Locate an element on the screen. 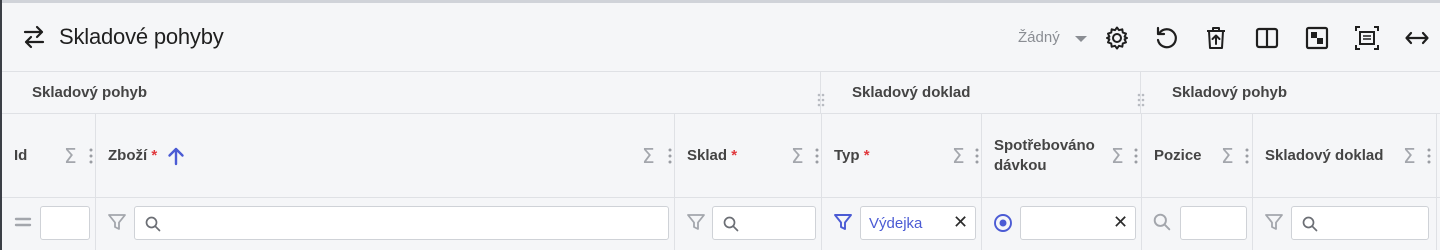 The image size is (1440, 250). typ-filter-input: Výdejka ✕ is located at coordinates (918, 223).